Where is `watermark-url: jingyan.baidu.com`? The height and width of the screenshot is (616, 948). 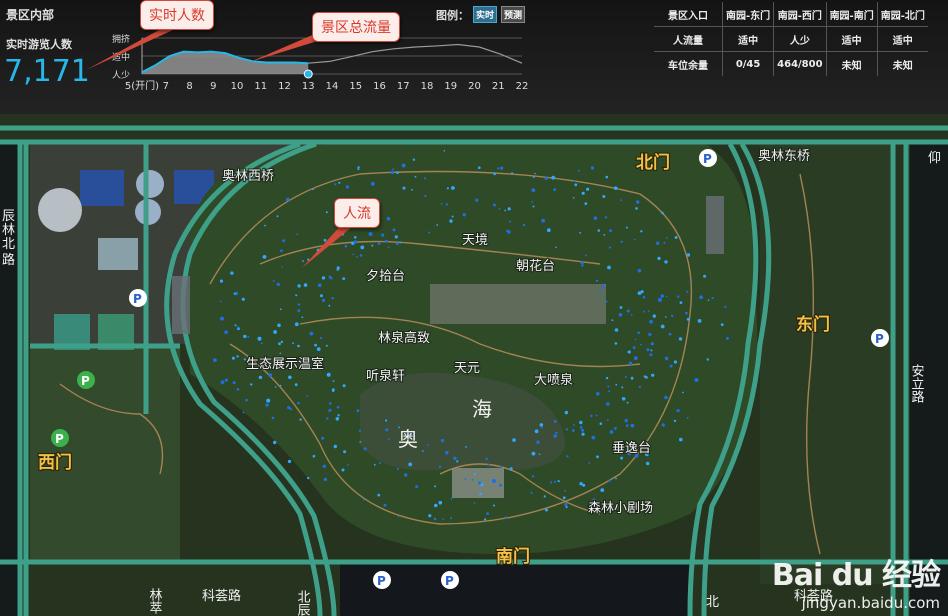 watermark-url: jingyan.baidu.com is located at coordinates (870, 603).